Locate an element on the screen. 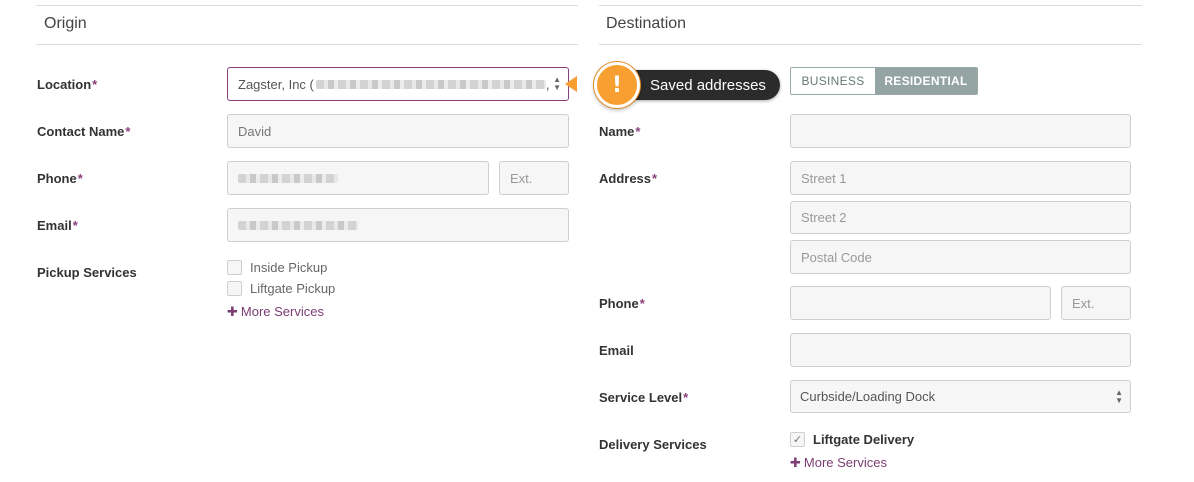  saved-addresses-tooltip: ! Saved addresses is located at coordinates (687, 85).